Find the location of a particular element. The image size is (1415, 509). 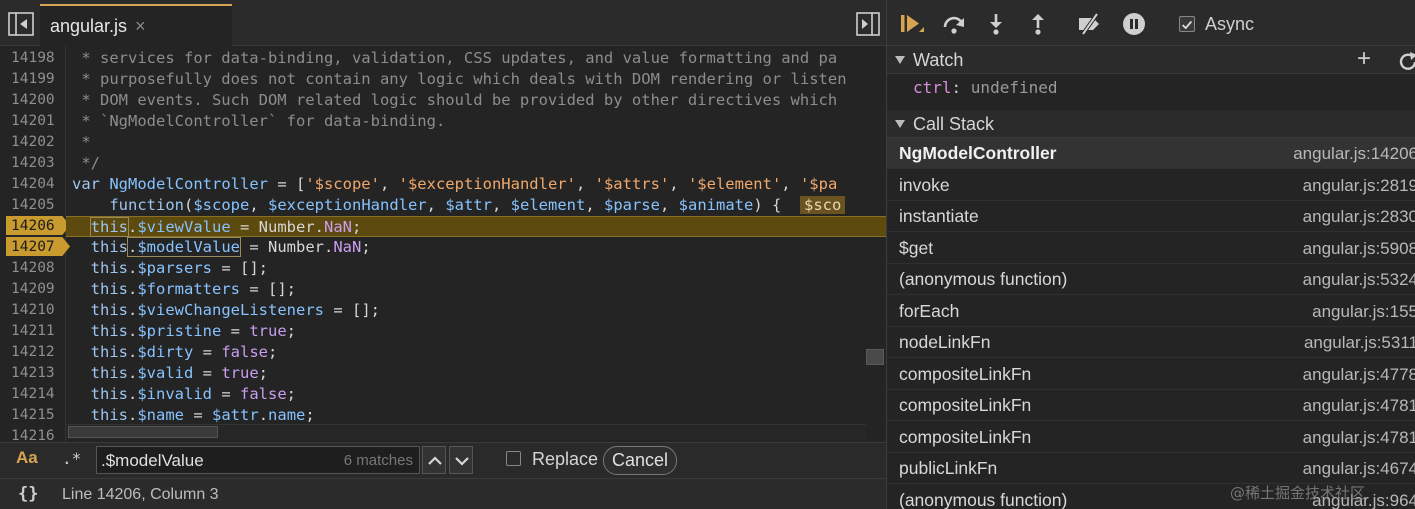

match-count: 6 matches is located at coordinates (378, 460).